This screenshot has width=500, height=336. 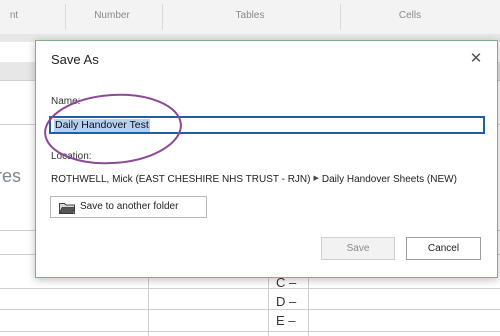 I want to click on name-label: Name:, so click(x=66, y=101).